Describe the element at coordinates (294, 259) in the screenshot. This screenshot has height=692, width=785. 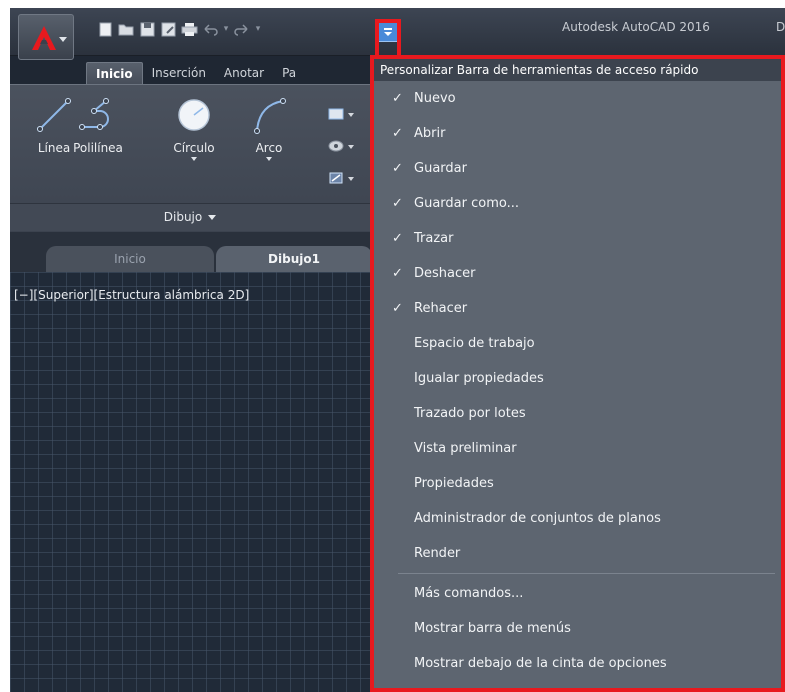
I see `file-tab-drawing: Dibujo1` at that location.